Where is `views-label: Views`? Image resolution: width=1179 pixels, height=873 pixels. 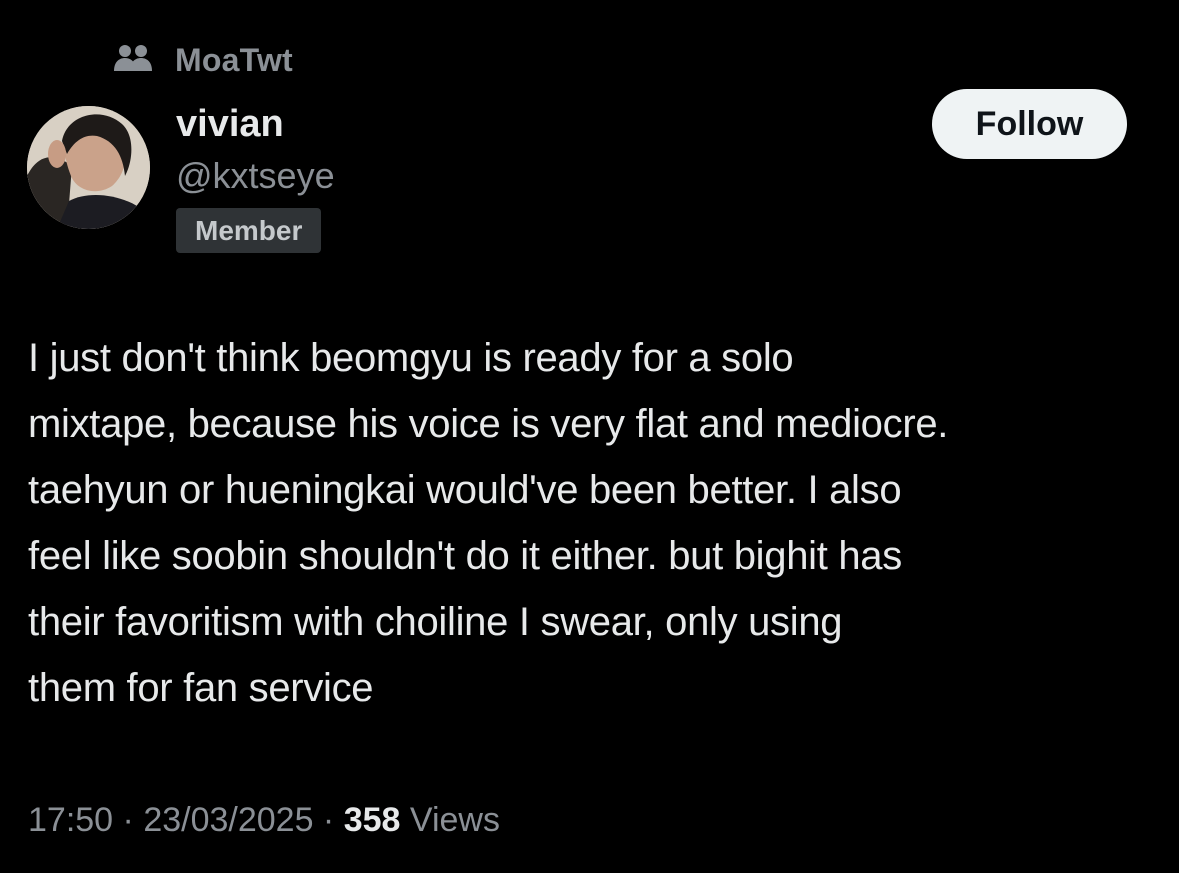 views-label: Views is located at coordinates (454, 820).